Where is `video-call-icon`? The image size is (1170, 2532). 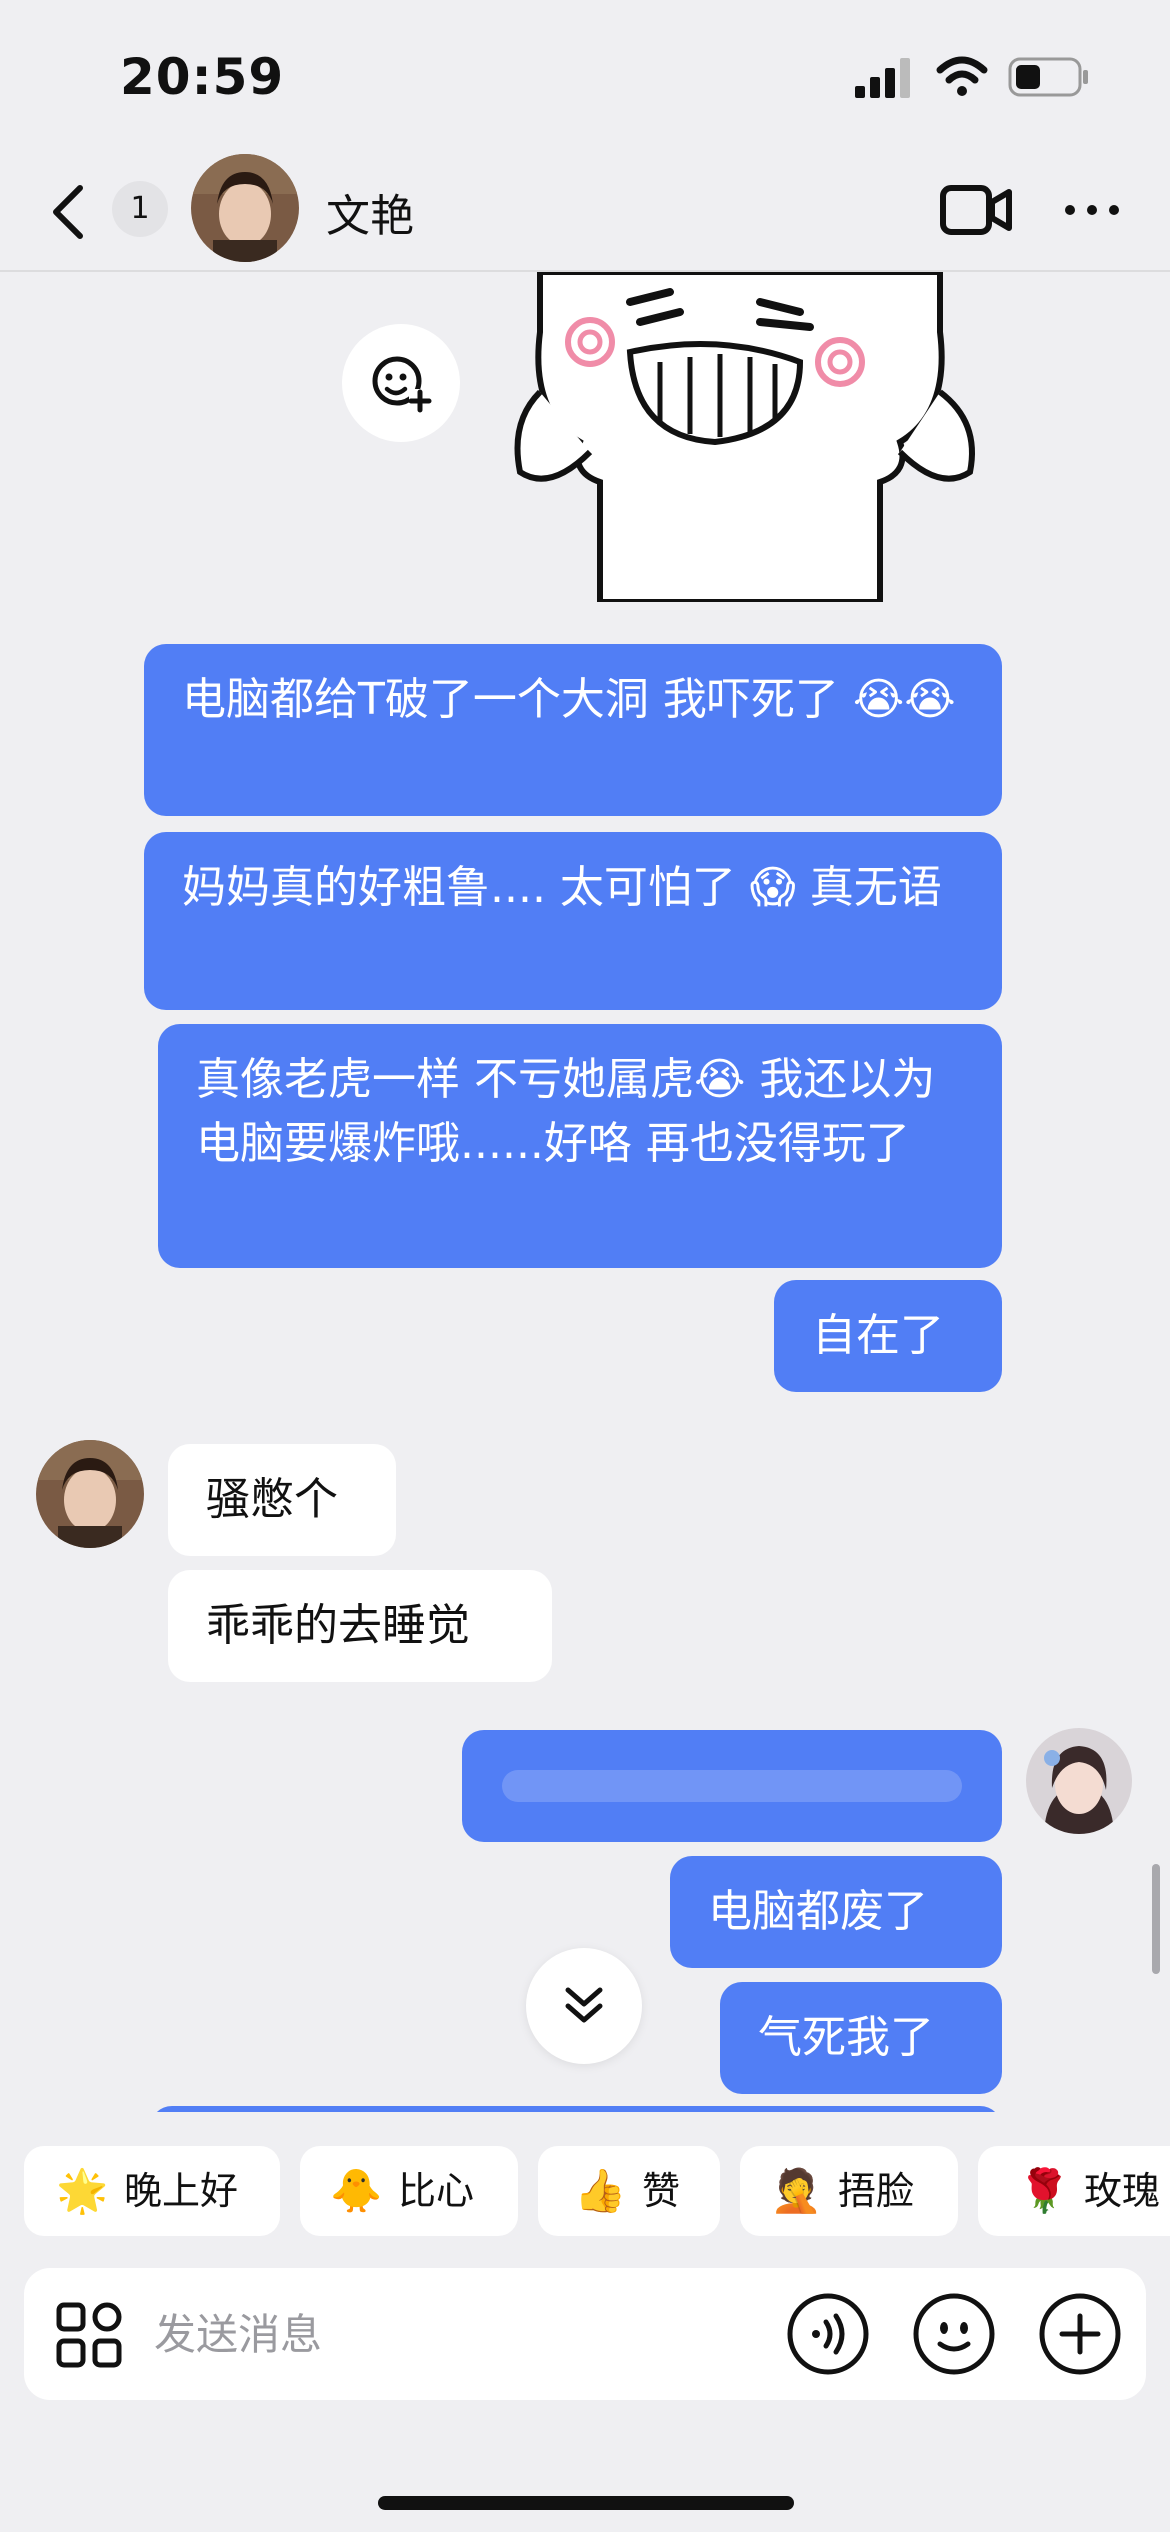
video-call-icon is located at coordinates (976, 210).